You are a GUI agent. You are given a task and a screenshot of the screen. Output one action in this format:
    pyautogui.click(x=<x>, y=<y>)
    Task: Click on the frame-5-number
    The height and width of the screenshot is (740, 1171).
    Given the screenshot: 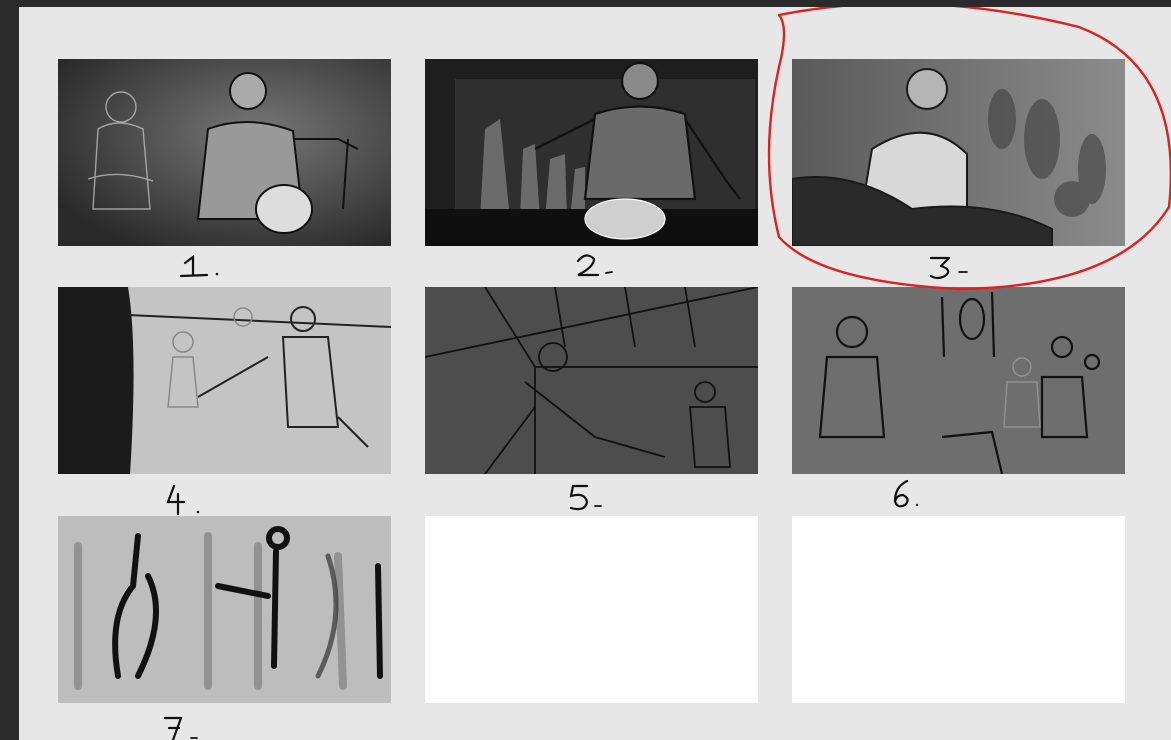 What is the action you would take?
    pyautogui.click(x=627, y=500)
    